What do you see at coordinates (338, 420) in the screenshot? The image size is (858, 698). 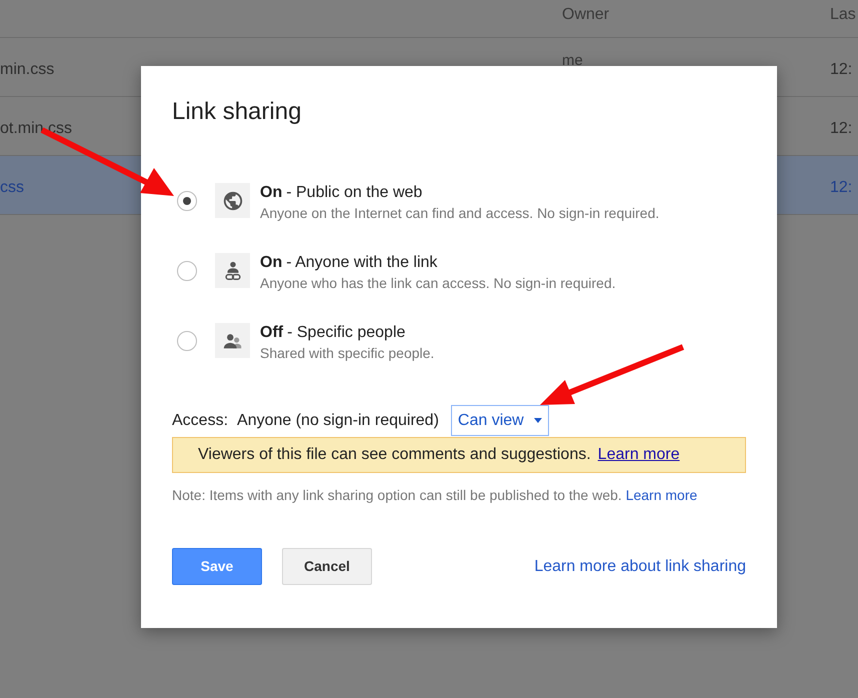 I see `access-value: Anyone (no sign-in required)` at bounding box center [338, 420].